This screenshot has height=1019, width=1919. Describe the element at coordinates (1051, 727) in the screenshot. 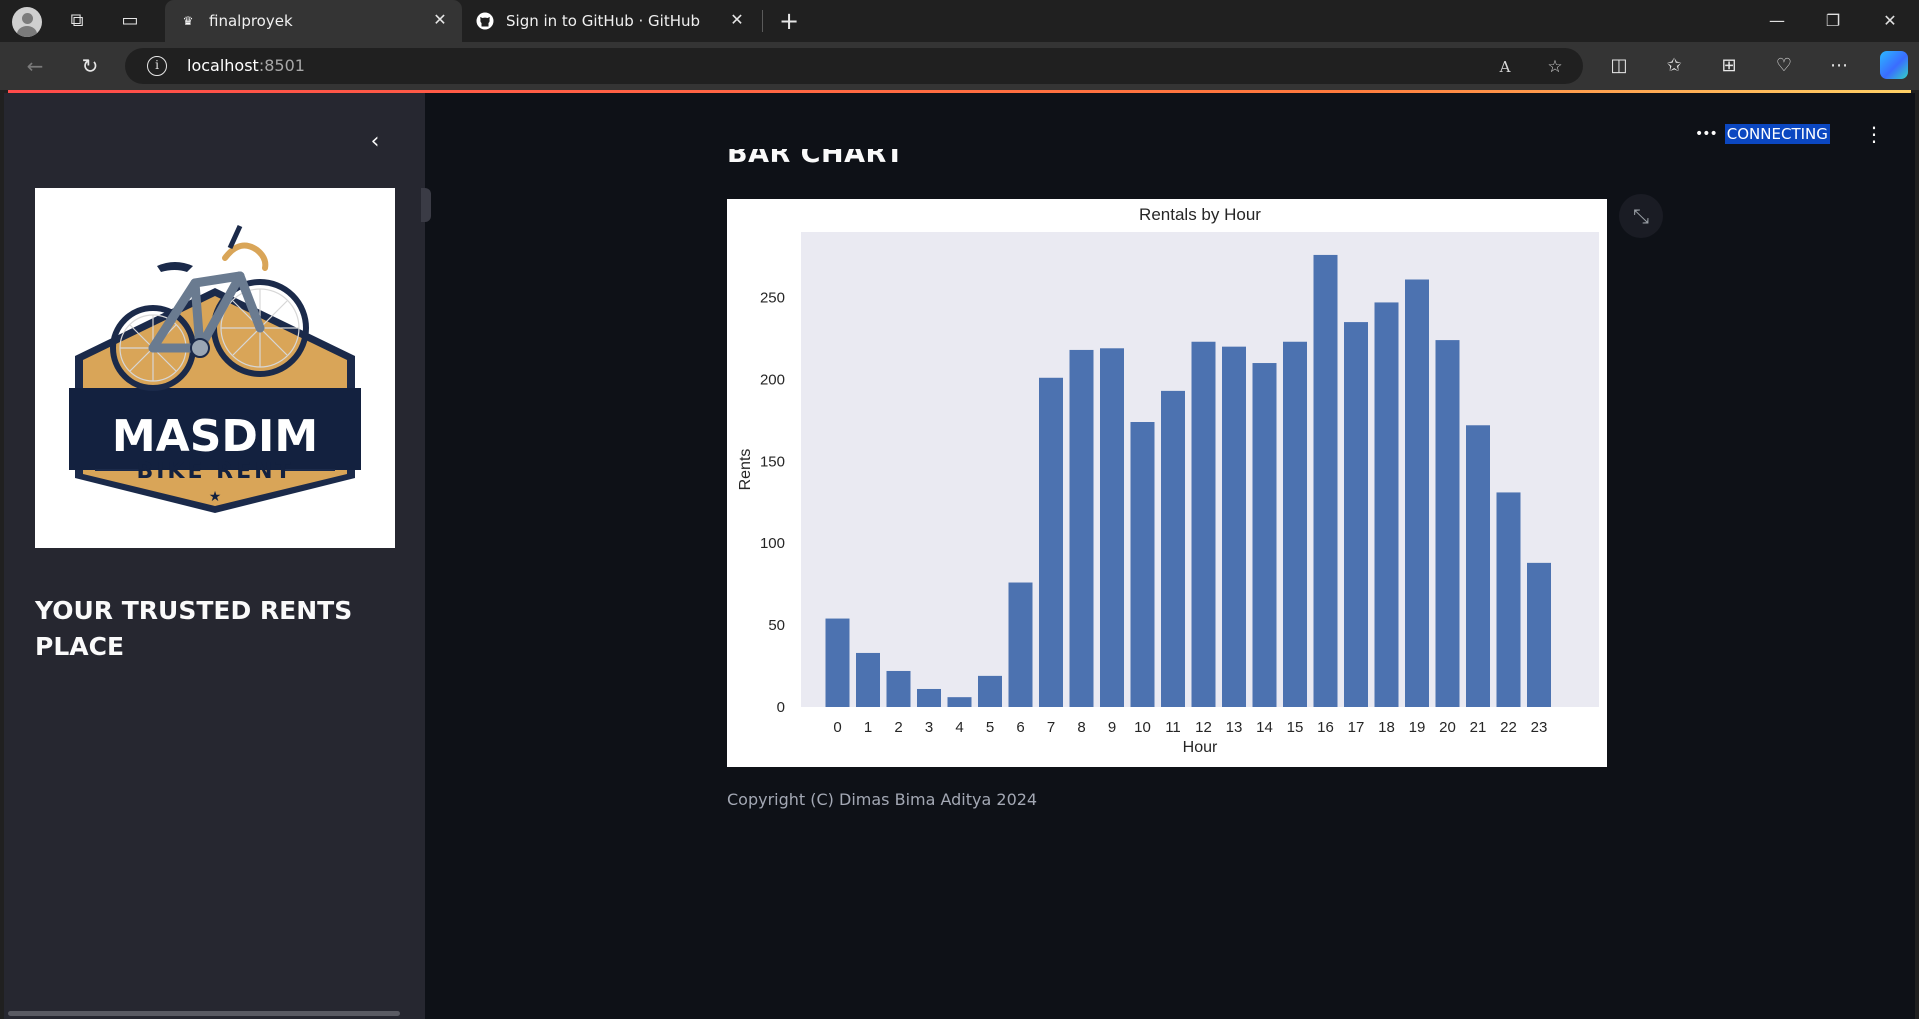

I see `x-tick-label: 7` at that location.